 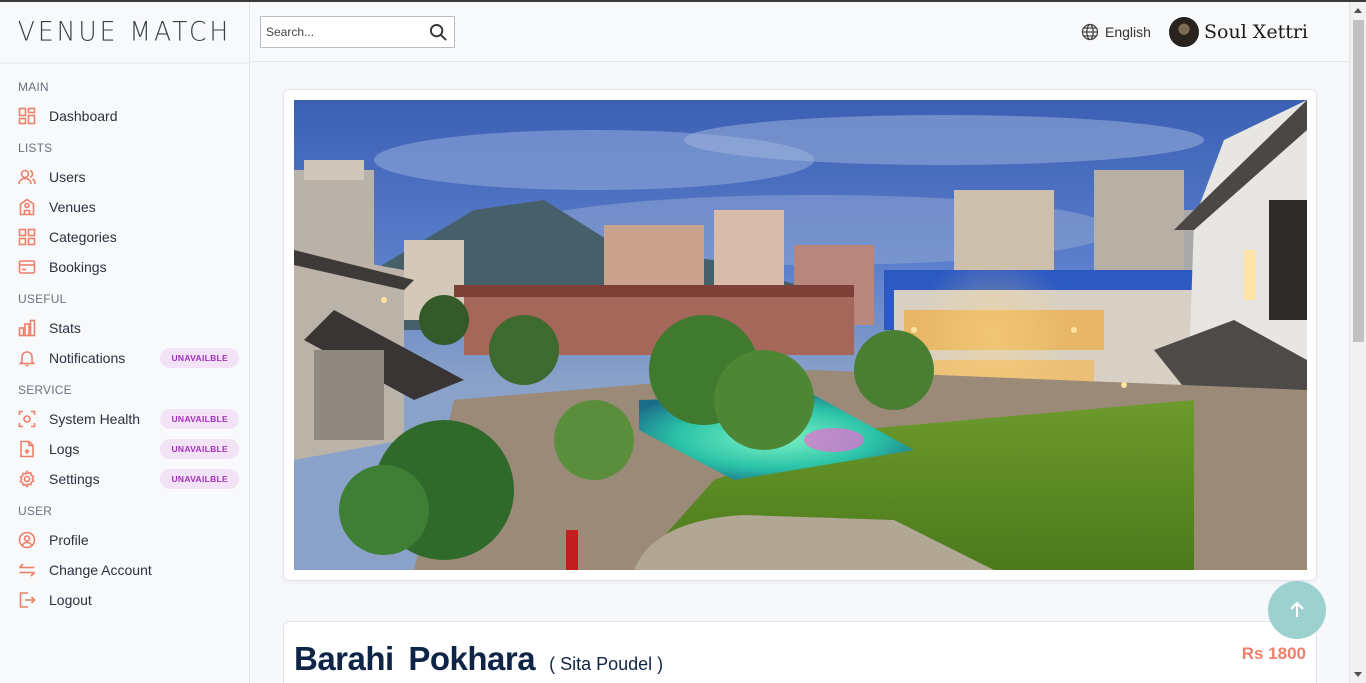 I want to click on search-icon, so click(x=438, y=32).